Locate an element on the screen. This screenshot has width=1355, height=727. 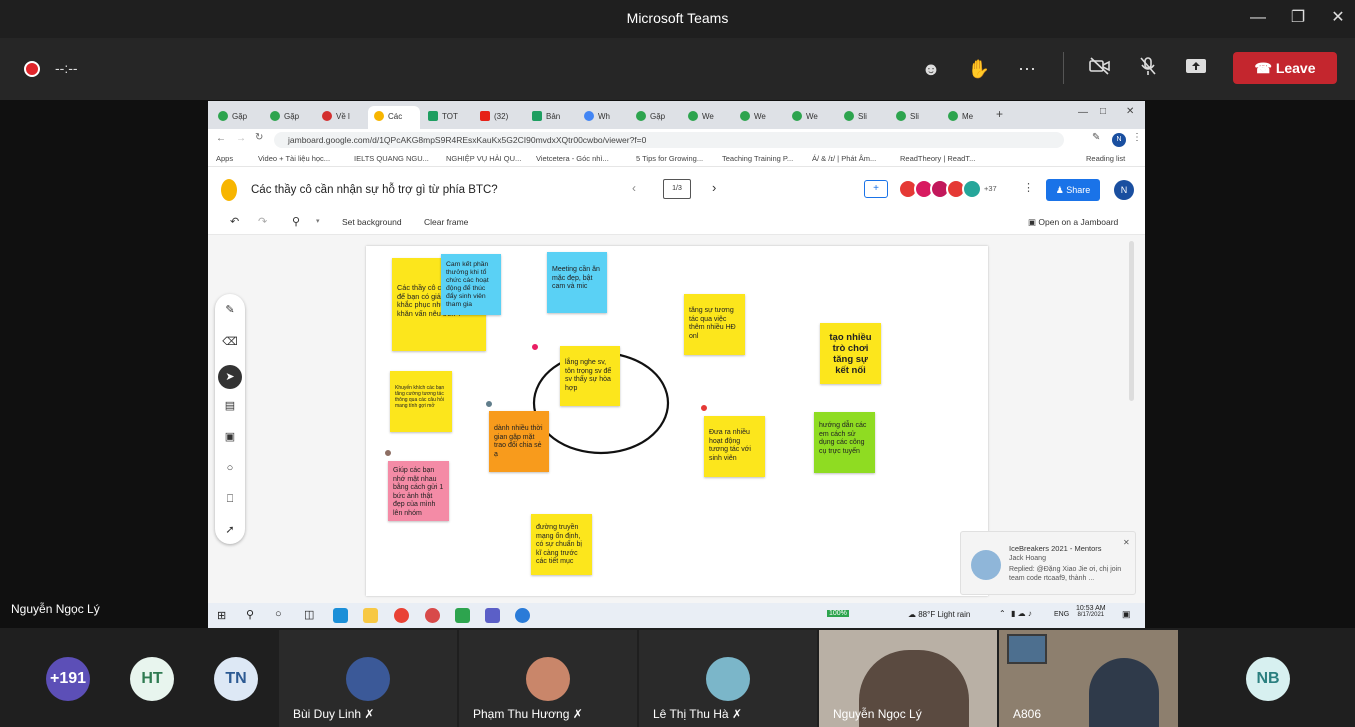
browser-tab: Về l is located at coordinates (340, 117).